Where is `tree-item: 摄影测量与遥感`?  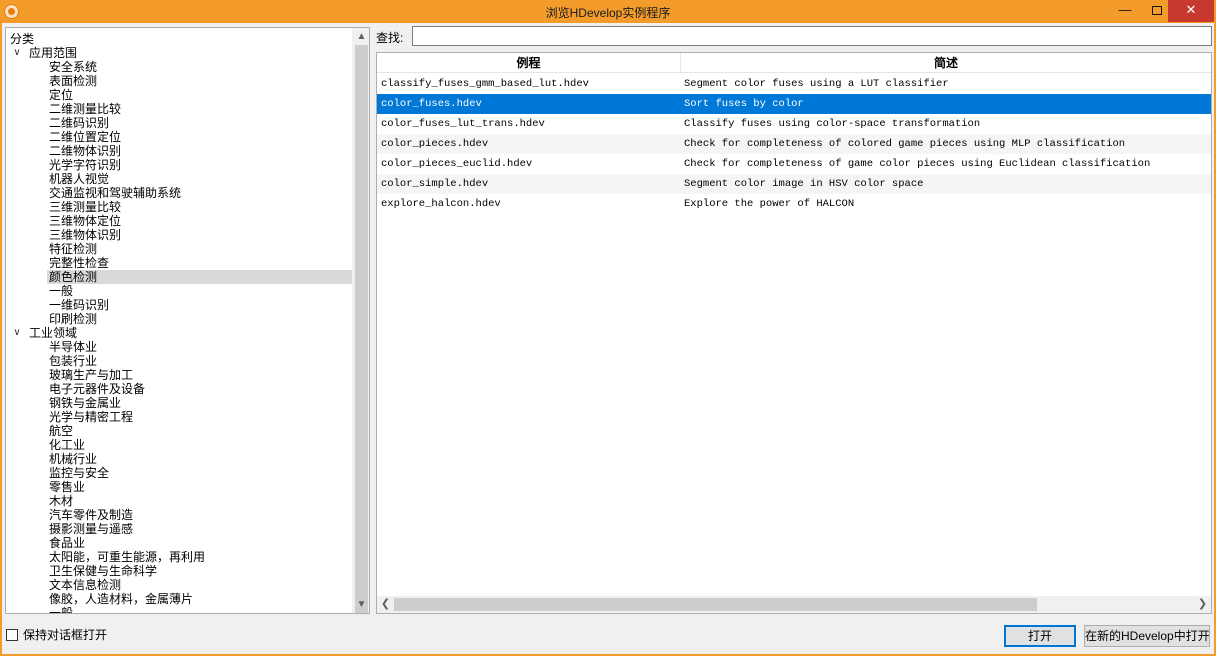
tree-item: 摄影测量与遥感 is located at coordinates (200, 529).